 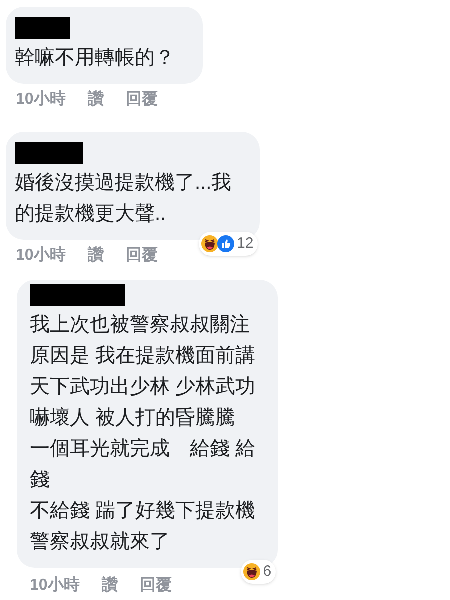 I want to click on comment-line: 警察叔叔就來了, so click(x=100, y=542).